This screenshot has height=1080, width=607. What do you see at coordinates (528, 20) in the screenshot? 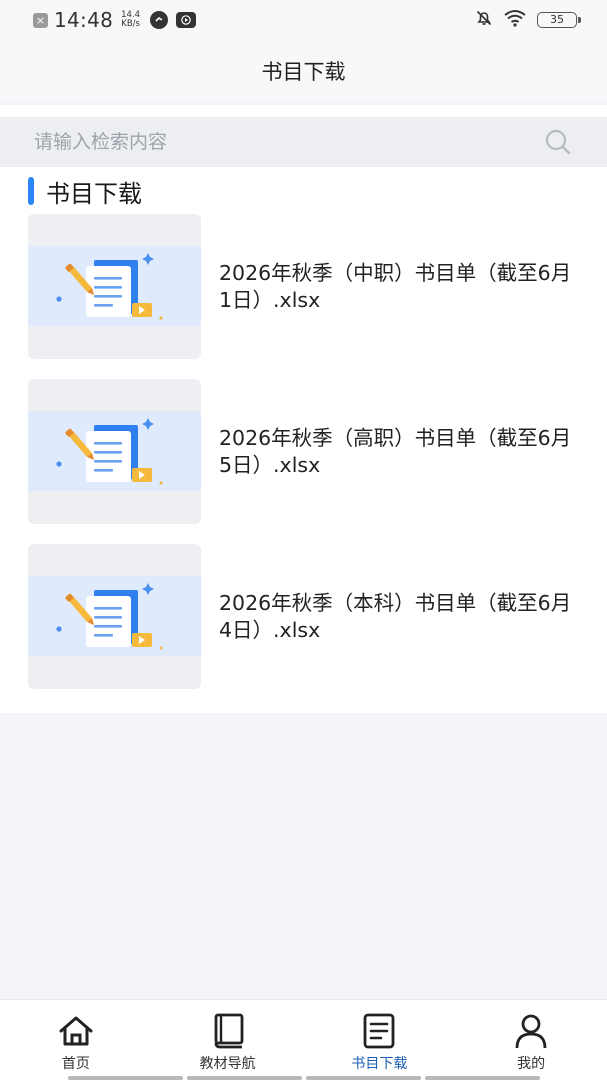
I see `status-right: 35` at bounding box center [528, 20].